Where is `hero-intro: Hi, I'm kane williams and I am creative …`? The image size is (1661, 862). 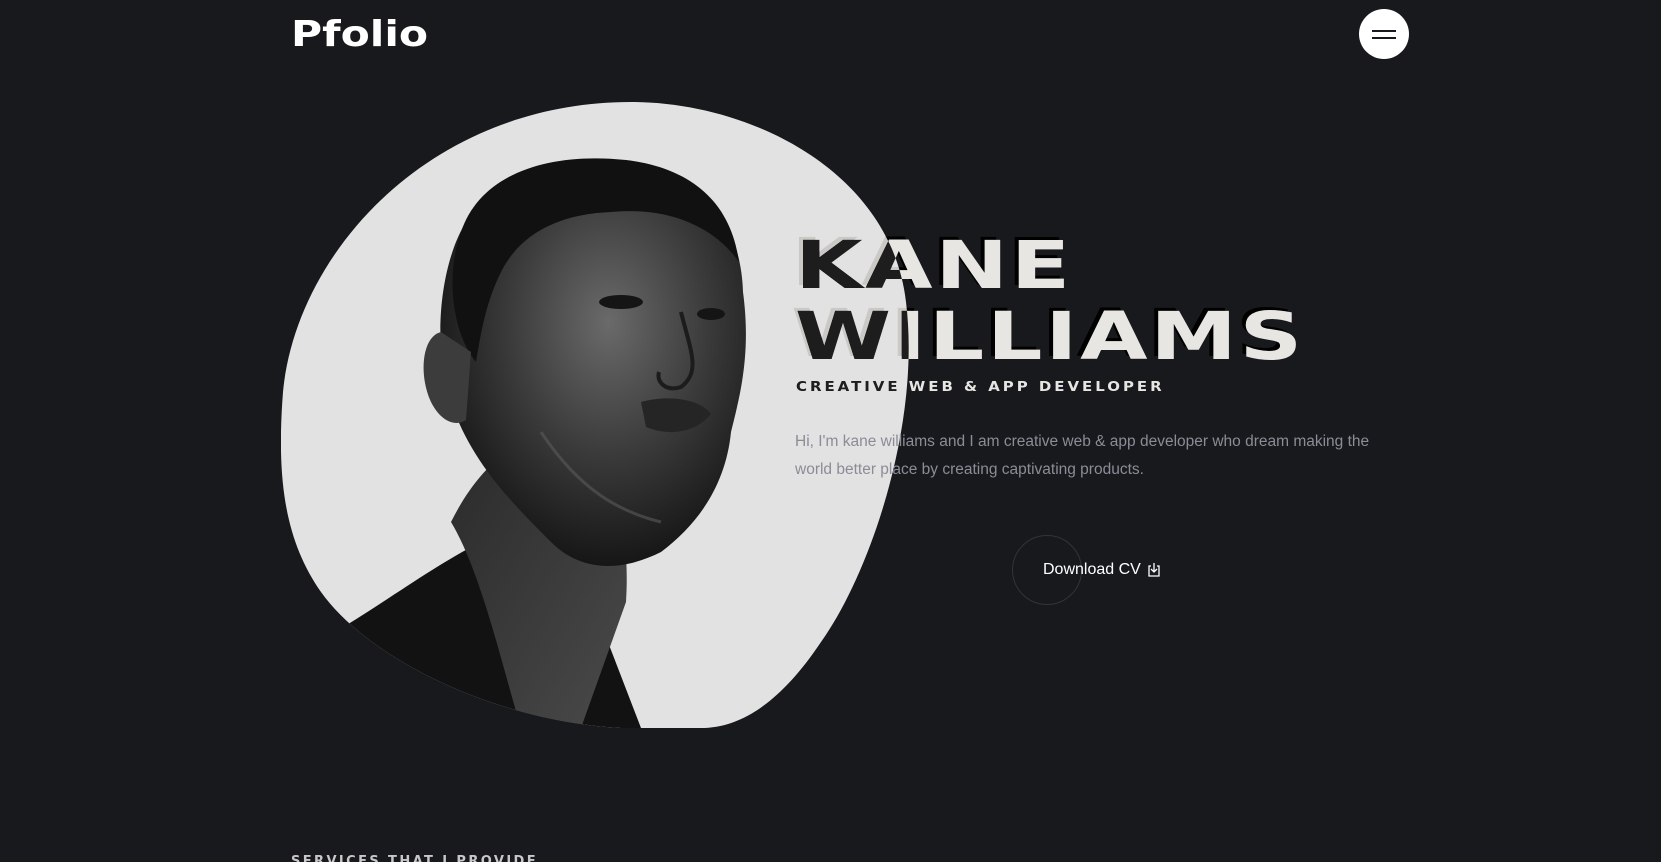 hero-intro: Hi, I'm kane williams and I am creative … is located at coordinates (1082, 455).